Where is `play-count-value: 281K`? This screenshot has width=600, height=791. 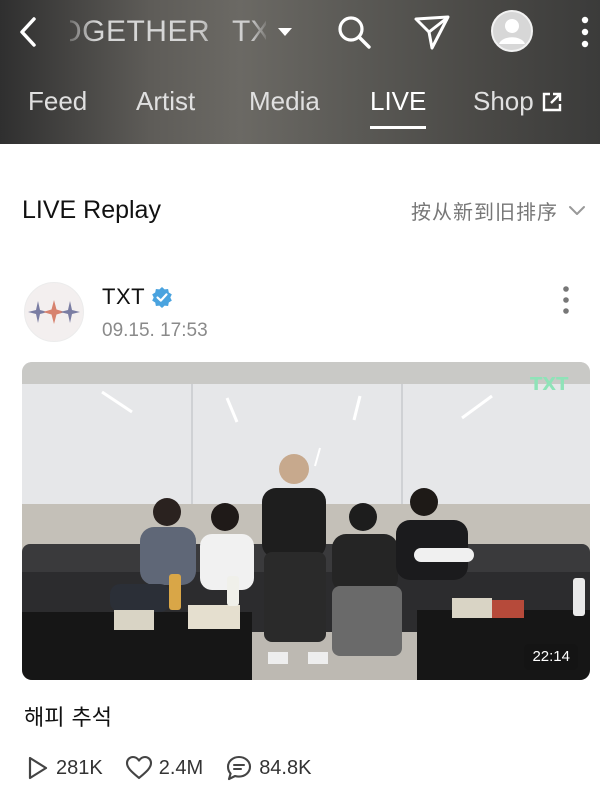 play-count-value: 281K is located at coordinates (79, 767).